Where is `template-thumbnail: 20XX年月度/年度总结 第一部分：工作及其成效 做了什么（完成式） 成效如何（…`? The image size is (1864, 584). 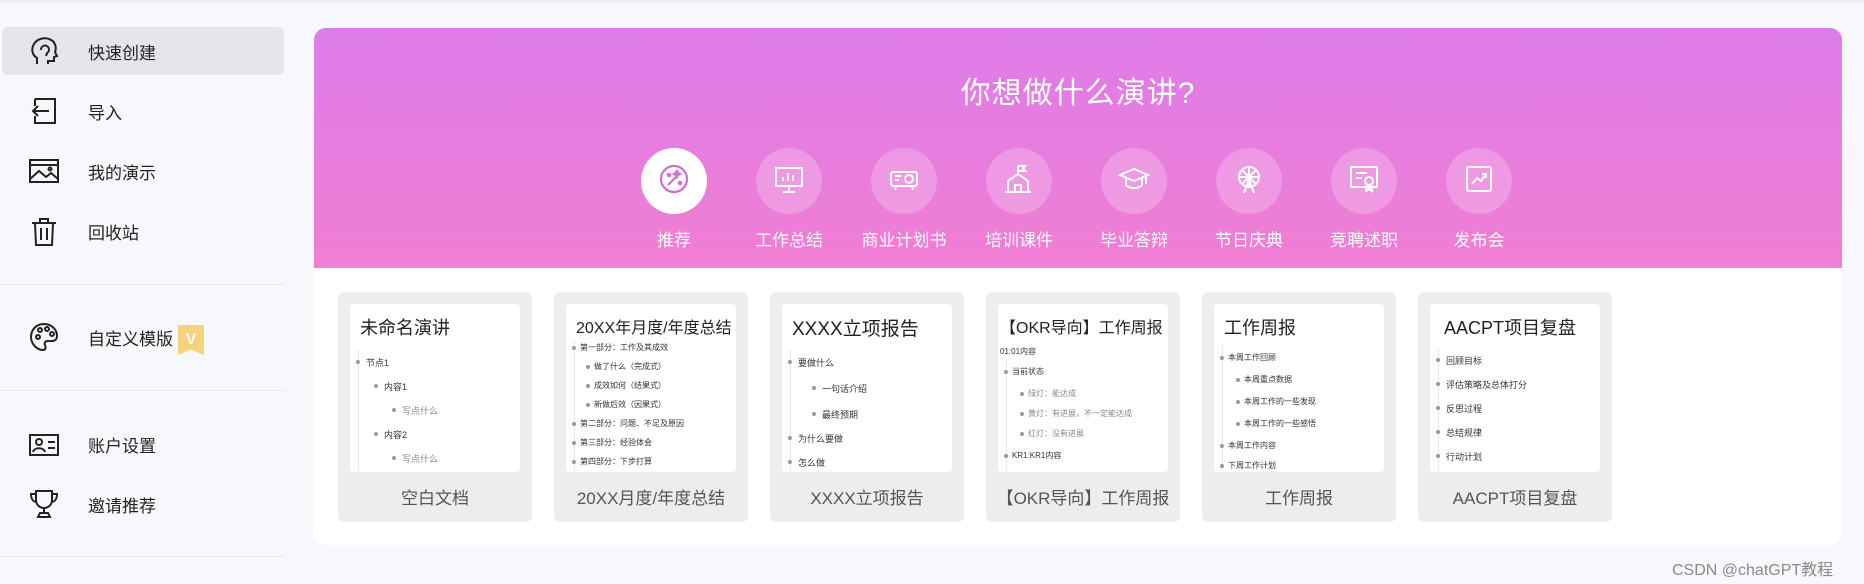 template-thumbnail: 20XX年月度/年度总结 第一部分：工作及其成效 做了什么（完成式） 成效如何（… is located at coordinates (651, 388).